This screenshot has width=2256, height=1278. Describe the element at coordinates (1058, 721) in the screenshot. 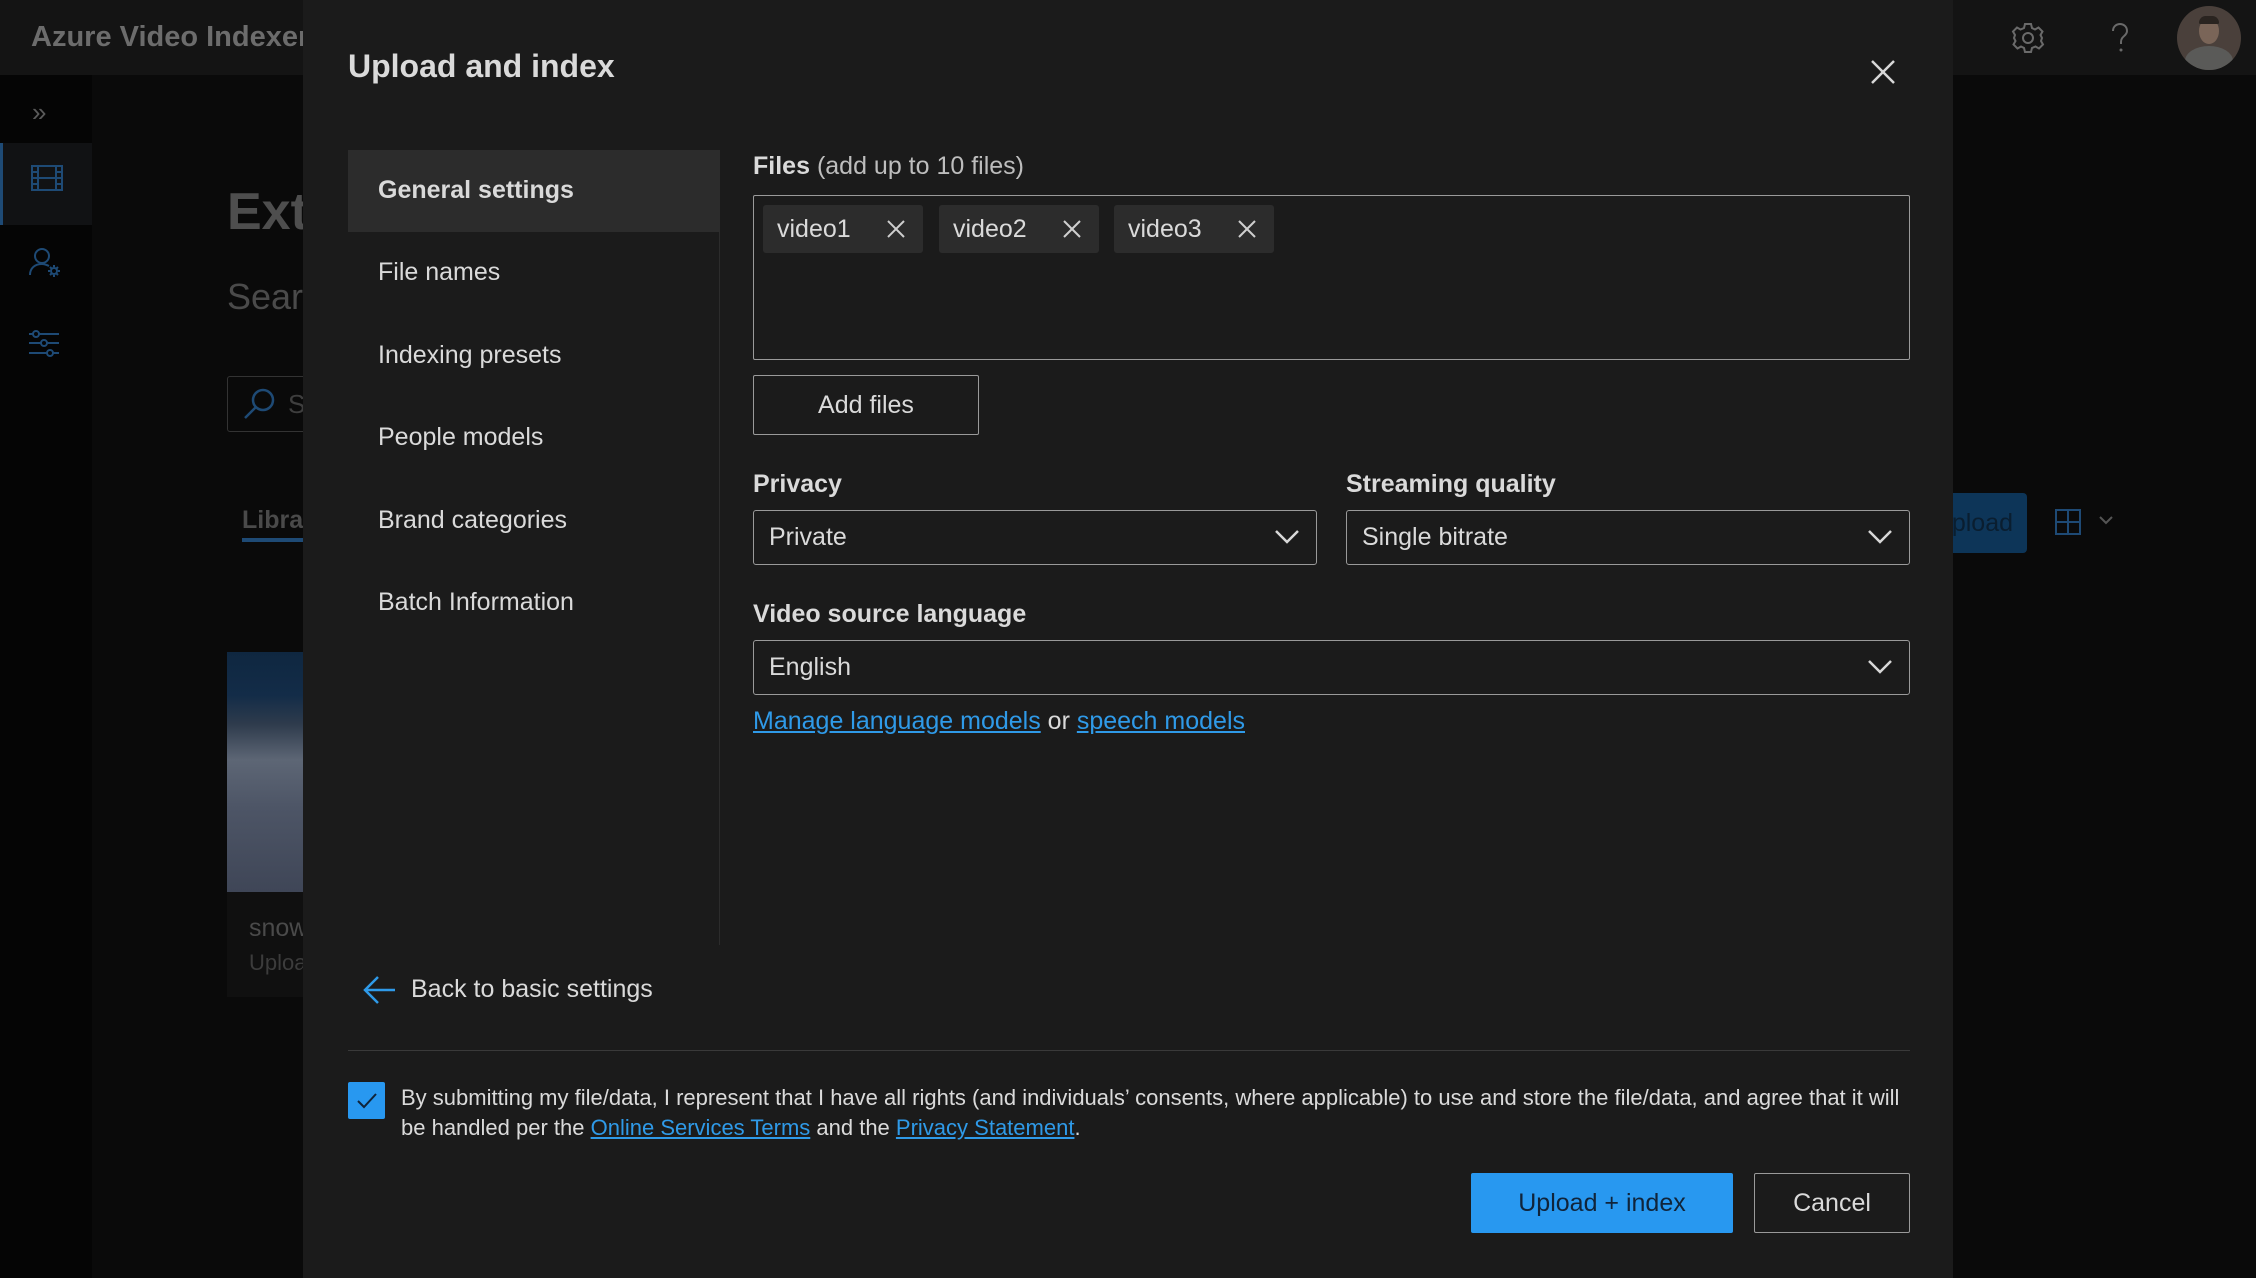

I see `or-text: or` at that location.